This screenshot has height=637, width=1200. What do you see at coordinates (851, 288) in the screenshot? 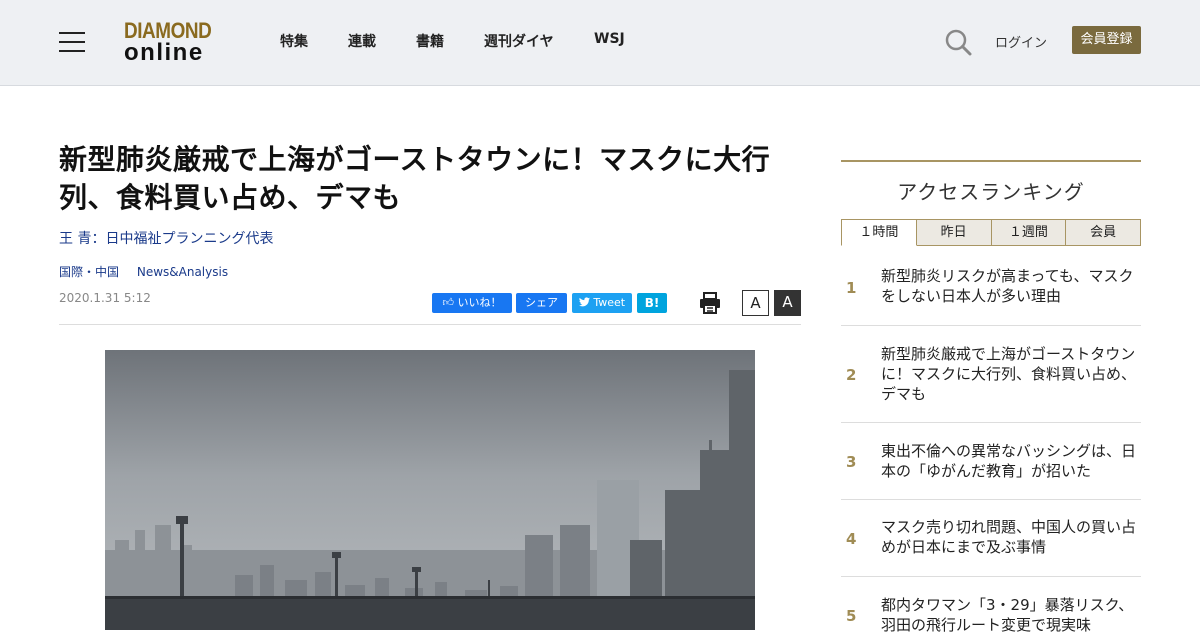
I see `ranking-number: 1` at bounding box center [851, 288].